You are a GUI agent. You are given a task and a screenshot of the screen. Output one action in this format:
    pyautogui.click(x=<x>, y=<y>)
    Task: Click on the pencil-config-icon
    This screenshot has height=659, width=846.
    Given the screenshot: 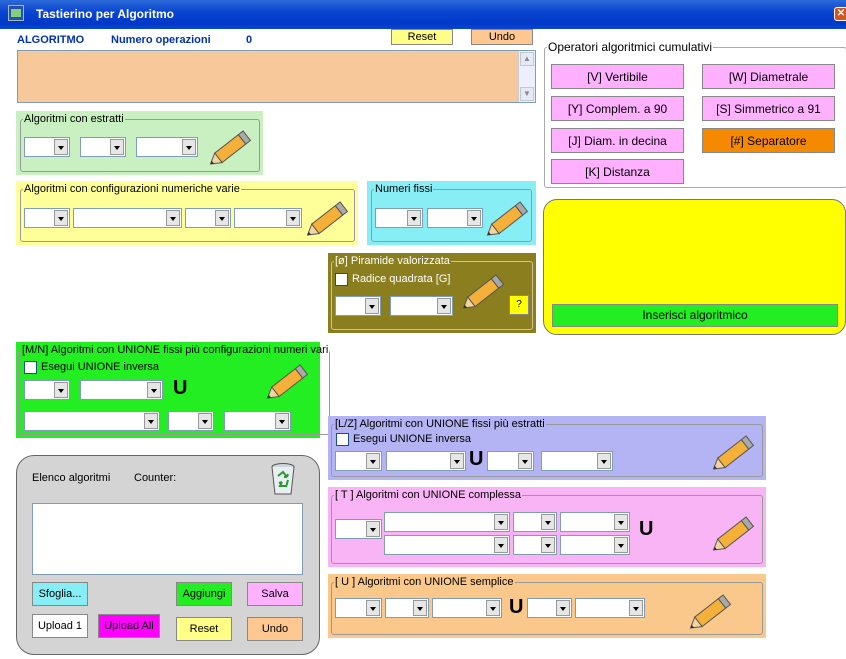 What is the action you would take?
    pyautogui.click(x=328, y=219)
    